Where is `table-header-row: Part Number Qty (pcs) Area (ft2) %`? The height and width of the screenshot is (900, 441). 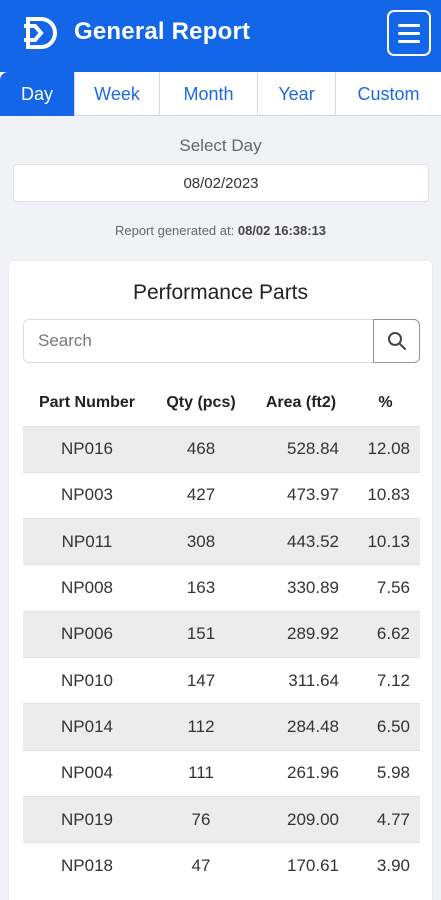
table-header-row: Part Number Qty (pcs) Area (ft2) % is located at coordinates (221, 403).